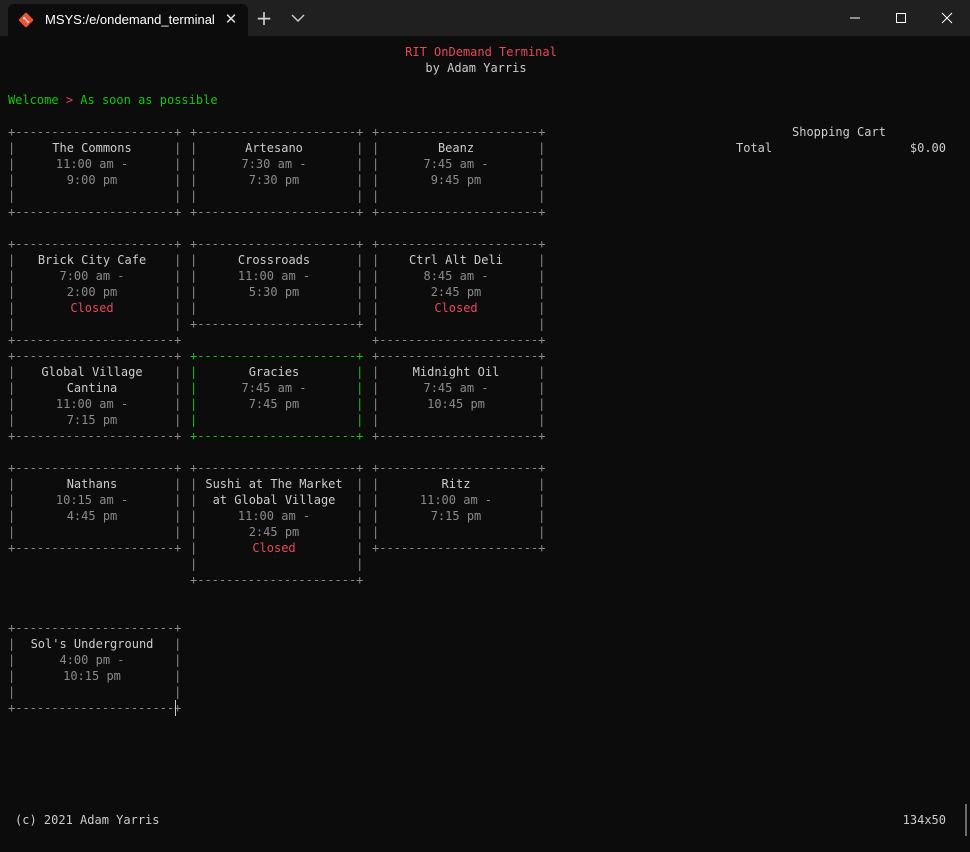 The image size is (970, 852). I want to click on scrollbar-thumb, so click(966, 820).